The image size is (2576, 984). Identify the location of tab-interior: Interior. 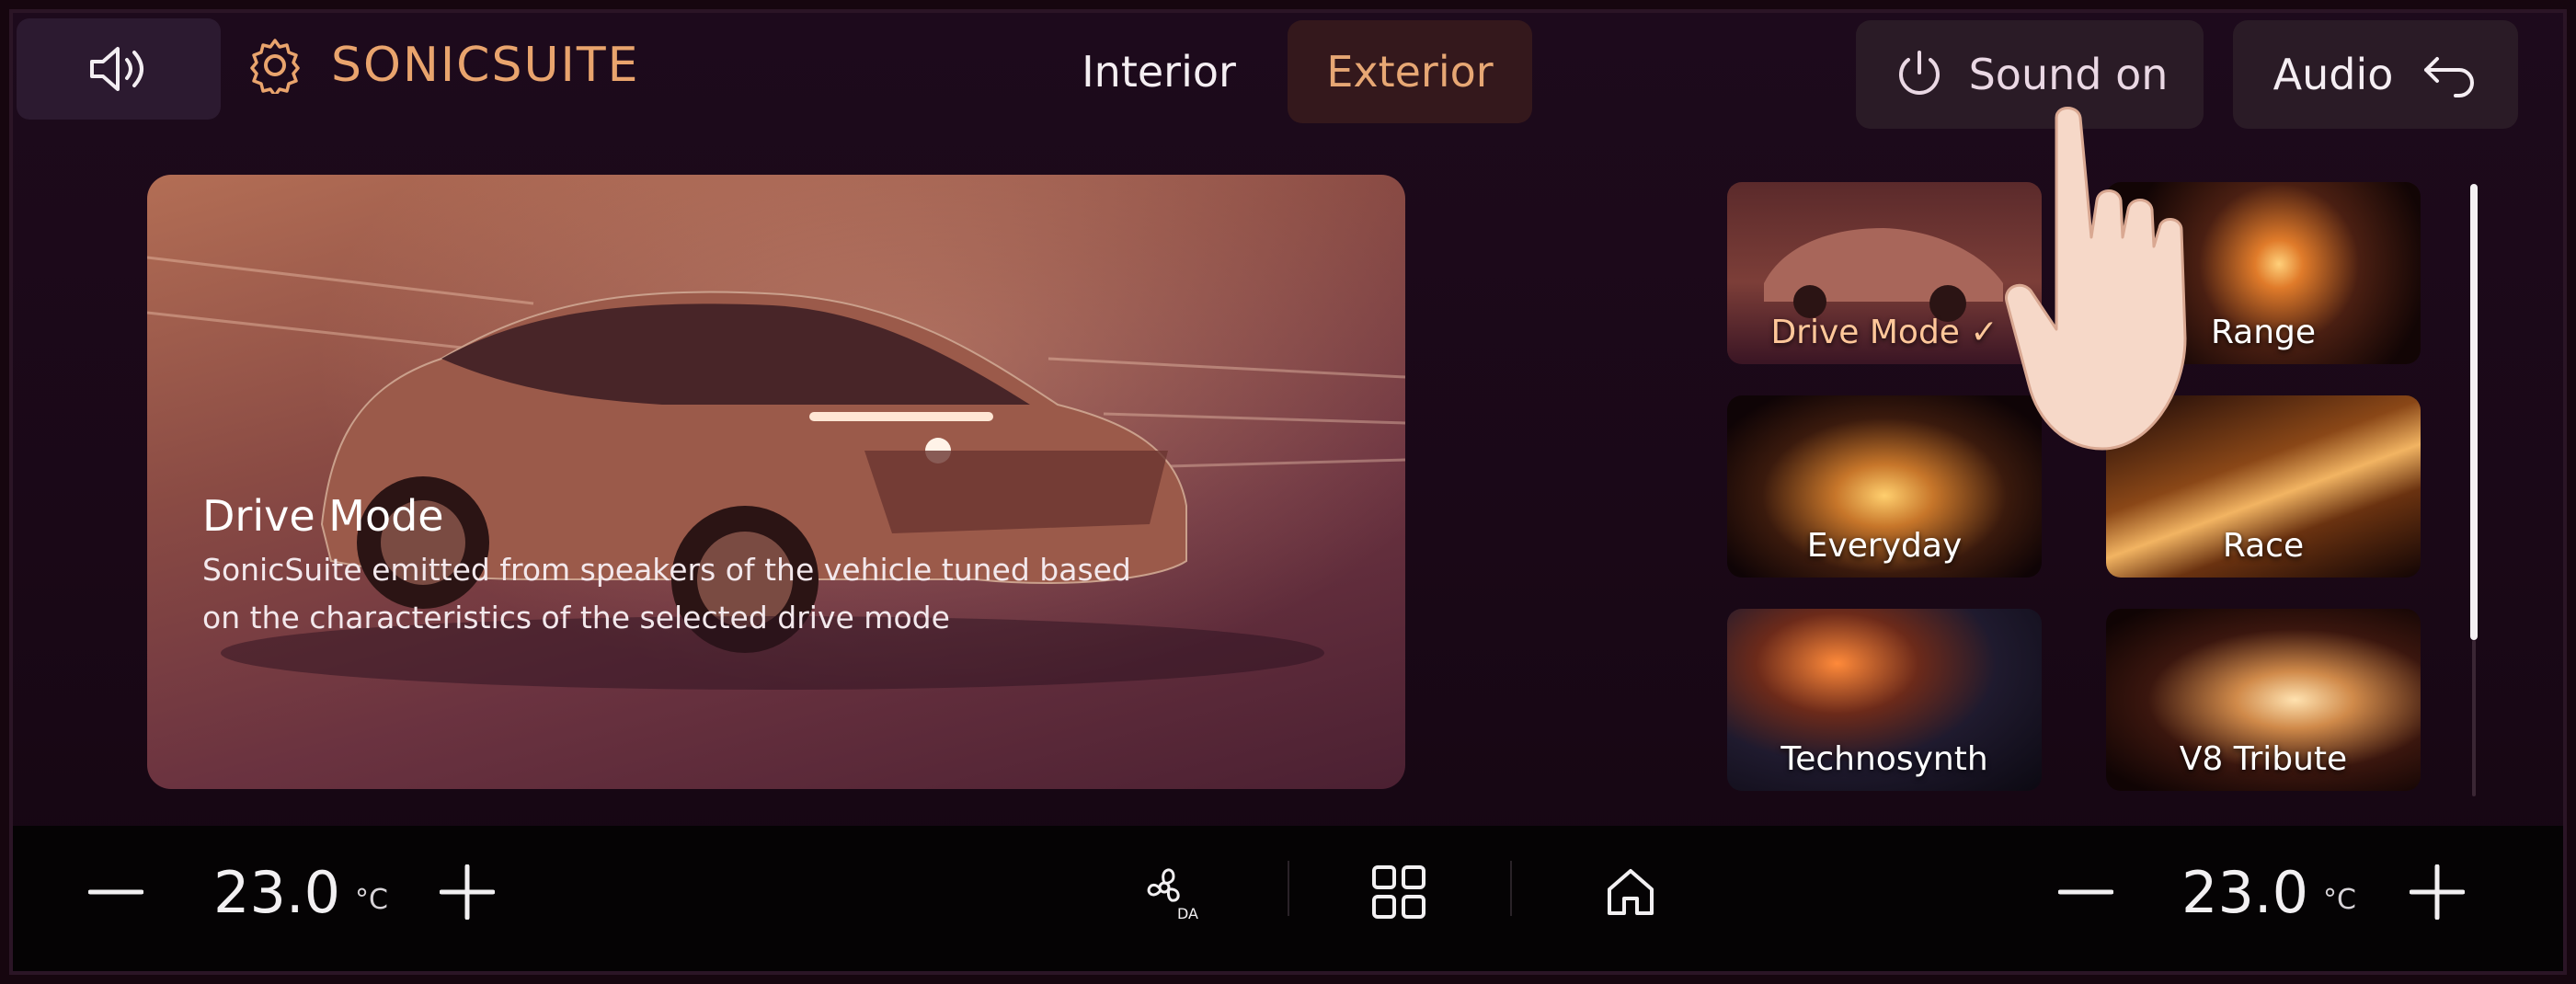
(1159, 71).